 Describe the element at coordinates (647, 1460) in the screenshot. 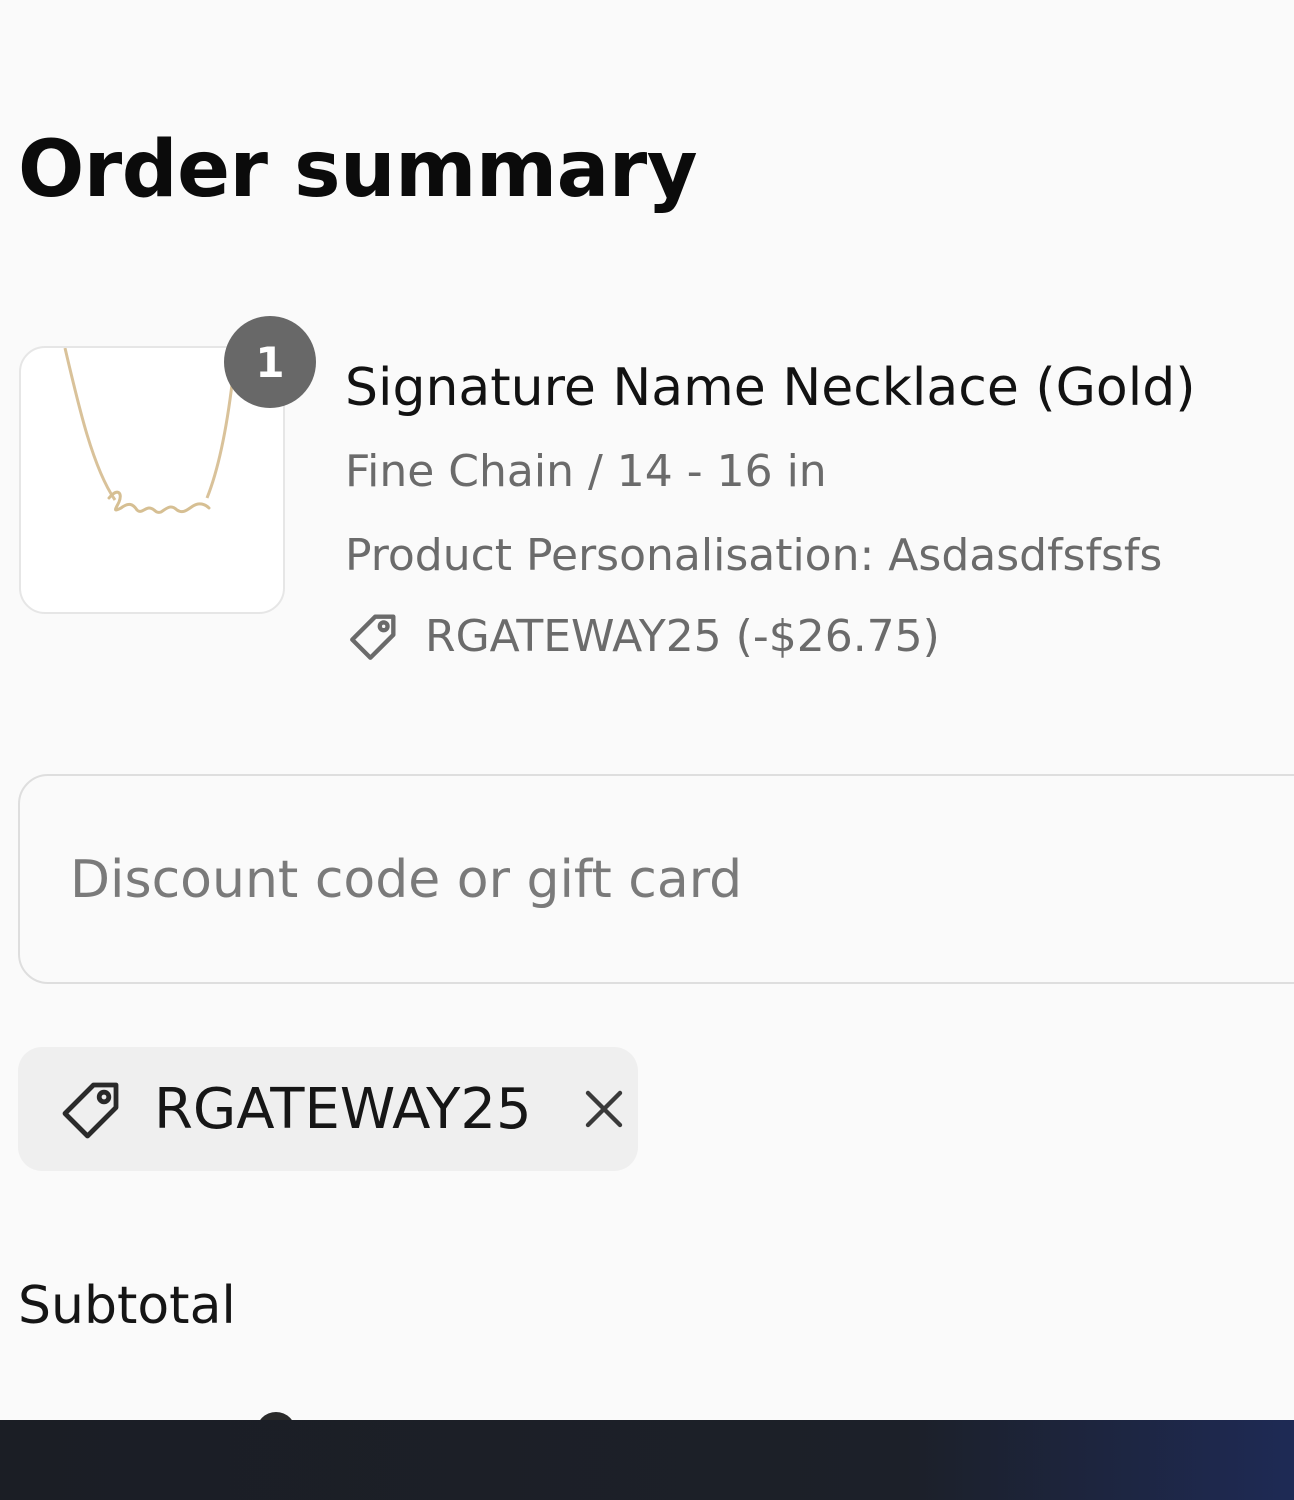

I see `taskbar` at that location.